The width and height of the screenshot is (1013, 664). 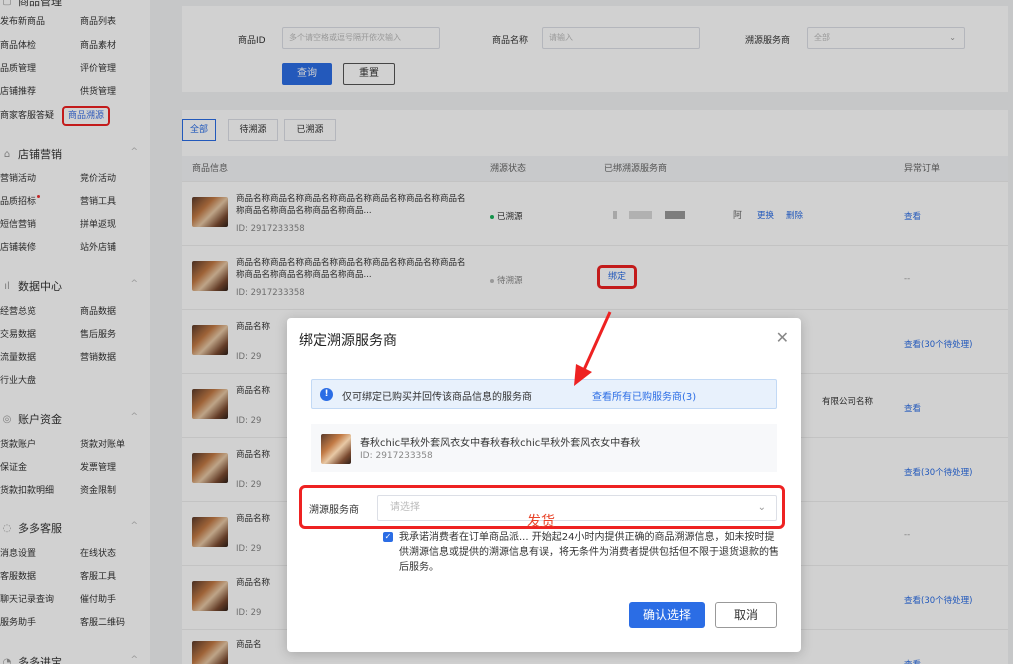 What do you see at coordinates (644, 395) in the screenshot?
I see `view-purchased-svc-link: 查看所有已购服务商(3)` at bounding box center [644, 395].